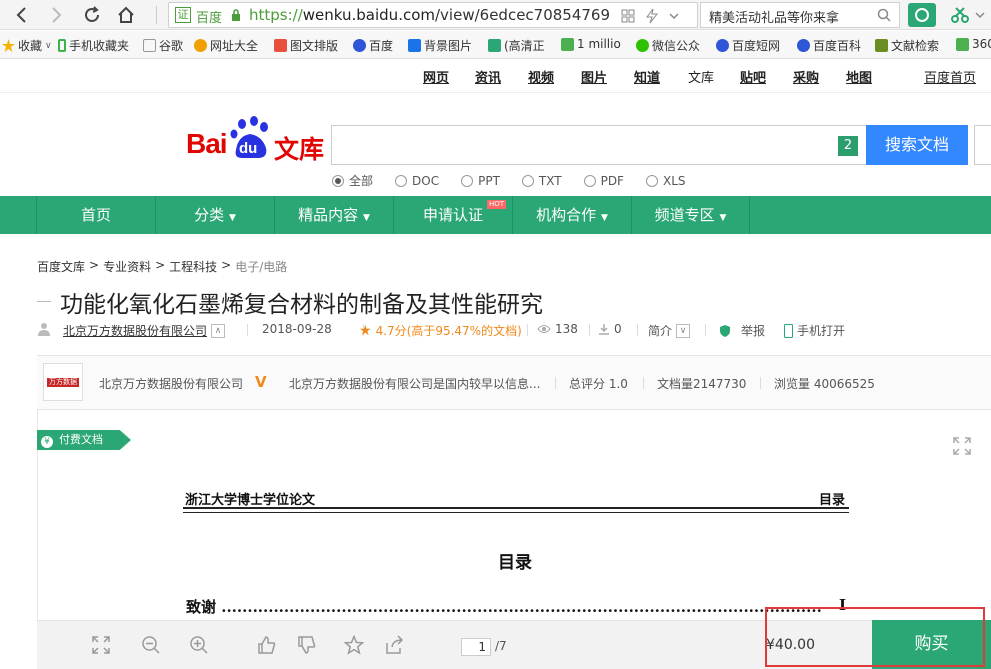  Describe the element at coordinates (541, 76) in the screenshot. I see `toplink-video: 视频` at that location.